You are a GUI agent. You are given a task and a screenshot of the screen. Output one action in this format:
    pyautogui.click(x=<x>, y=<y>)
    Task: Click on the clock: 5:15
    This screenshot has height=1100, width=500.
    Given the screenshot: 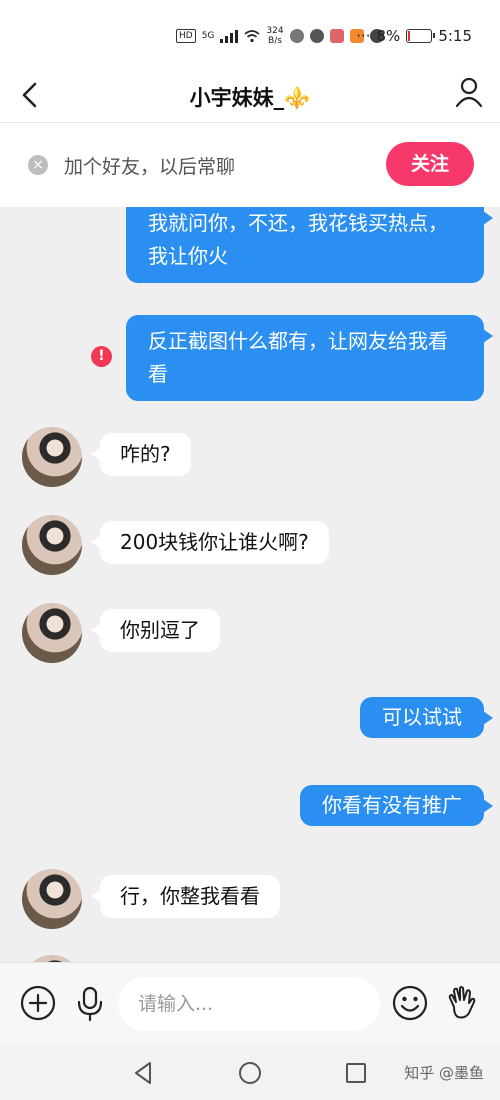 What is the action you would take?
    pyautogui.click(x=455, y=36)
    